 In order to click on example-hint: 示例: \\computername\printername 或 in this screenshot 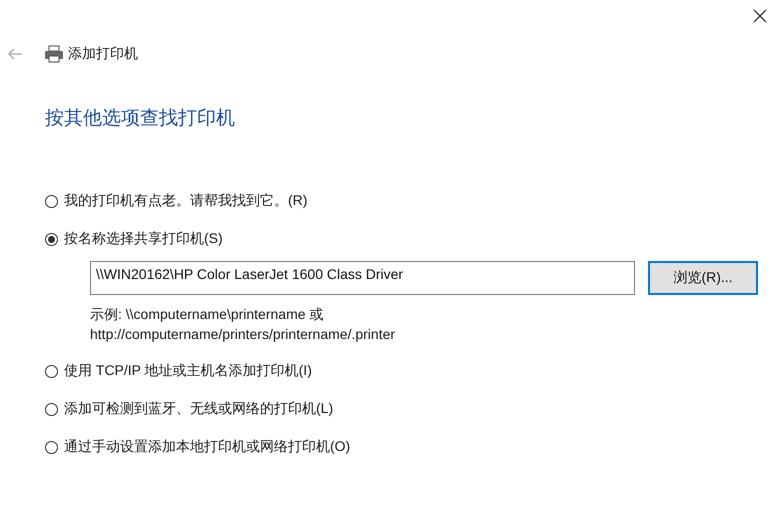, I will do `click(207, 314)`.